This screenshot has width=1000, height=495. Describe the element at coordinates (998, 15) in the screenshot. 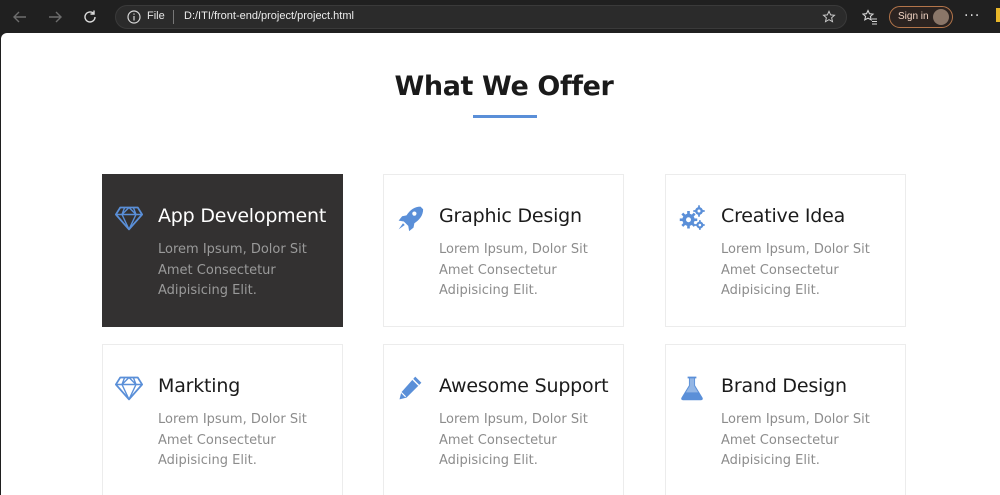

I see `sidebar-edge-icon` at that location.